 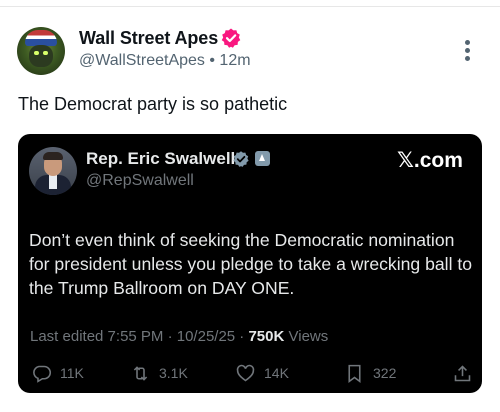 What do you see at coordinates (140, 180) in the screenshot?
I see `embed-author-handle: @RepSwalwell` at bounding box center [140, 180].